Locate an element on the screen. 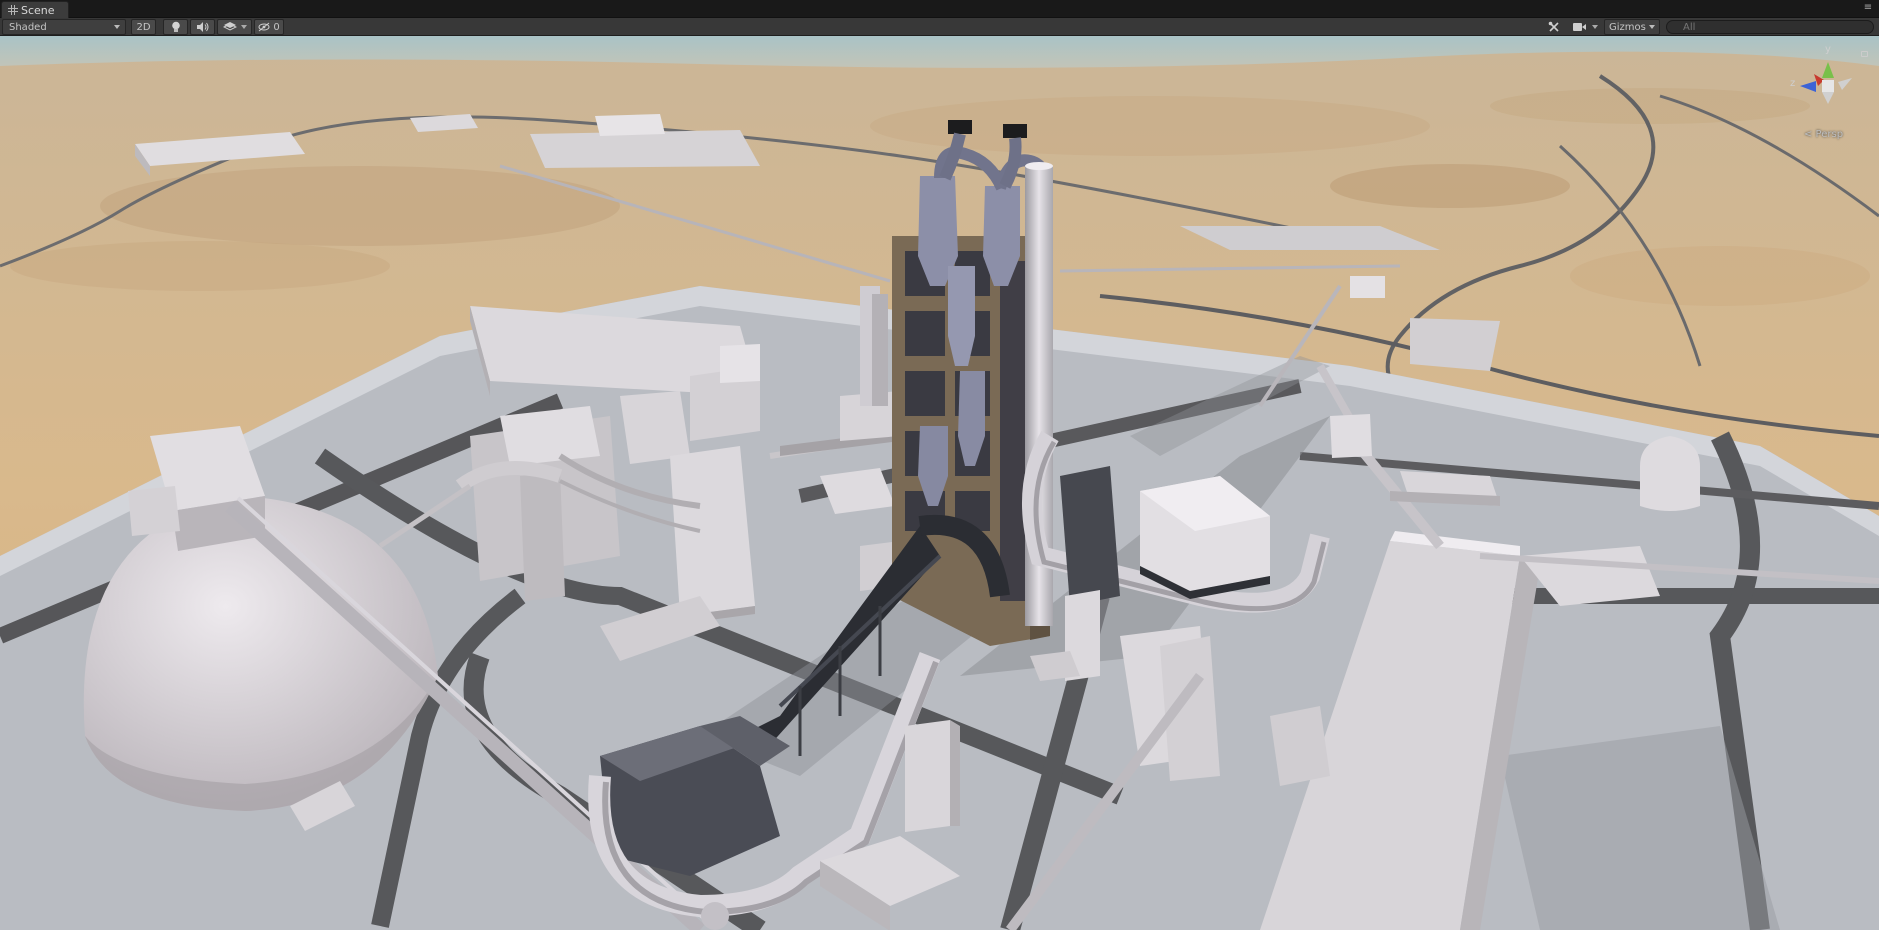 The image size is (1879, 930). projection-toggle: < Persp is located at coordinates (1823, 134).